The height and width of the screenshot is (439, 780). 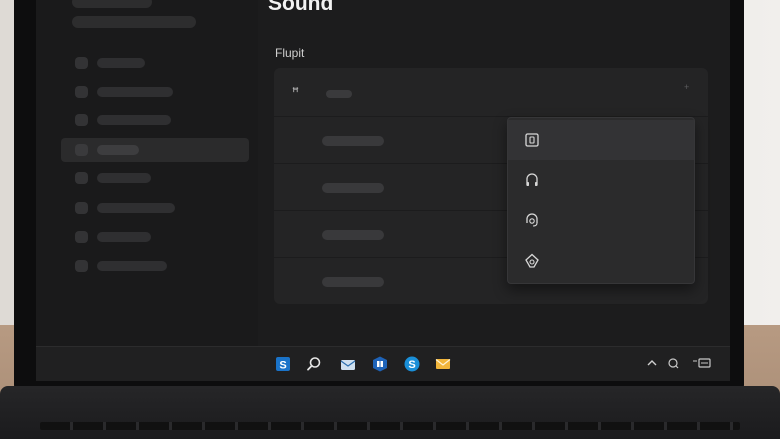 What do you see at coordinates (532, 260) in the screenshot?
I see `speaker-angled-icon` at bounding box center [532, 260].